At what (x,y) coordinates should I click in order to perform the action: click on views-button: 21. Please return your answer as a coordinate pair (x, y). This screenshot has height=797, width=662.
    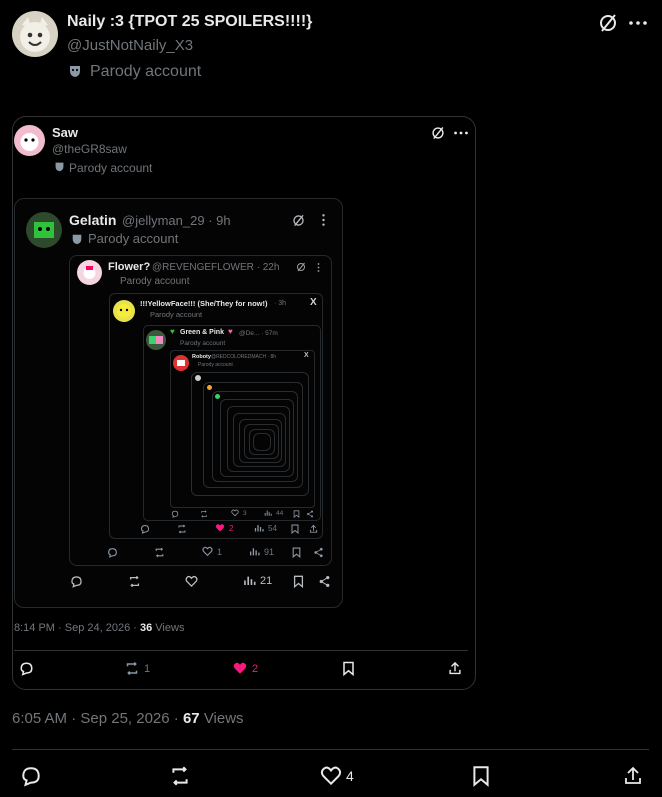
    Looking at the image, I should click on (257, 580).